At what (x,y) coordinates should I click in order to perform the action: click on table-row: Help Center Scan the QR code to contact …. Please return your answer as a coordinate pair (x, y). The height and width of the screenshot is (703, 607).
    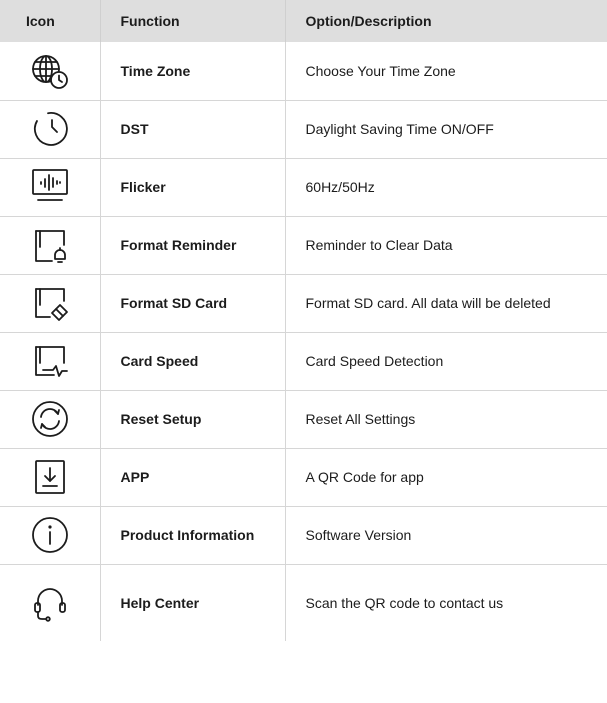
    Looking at the image, I should click on (303, 602).